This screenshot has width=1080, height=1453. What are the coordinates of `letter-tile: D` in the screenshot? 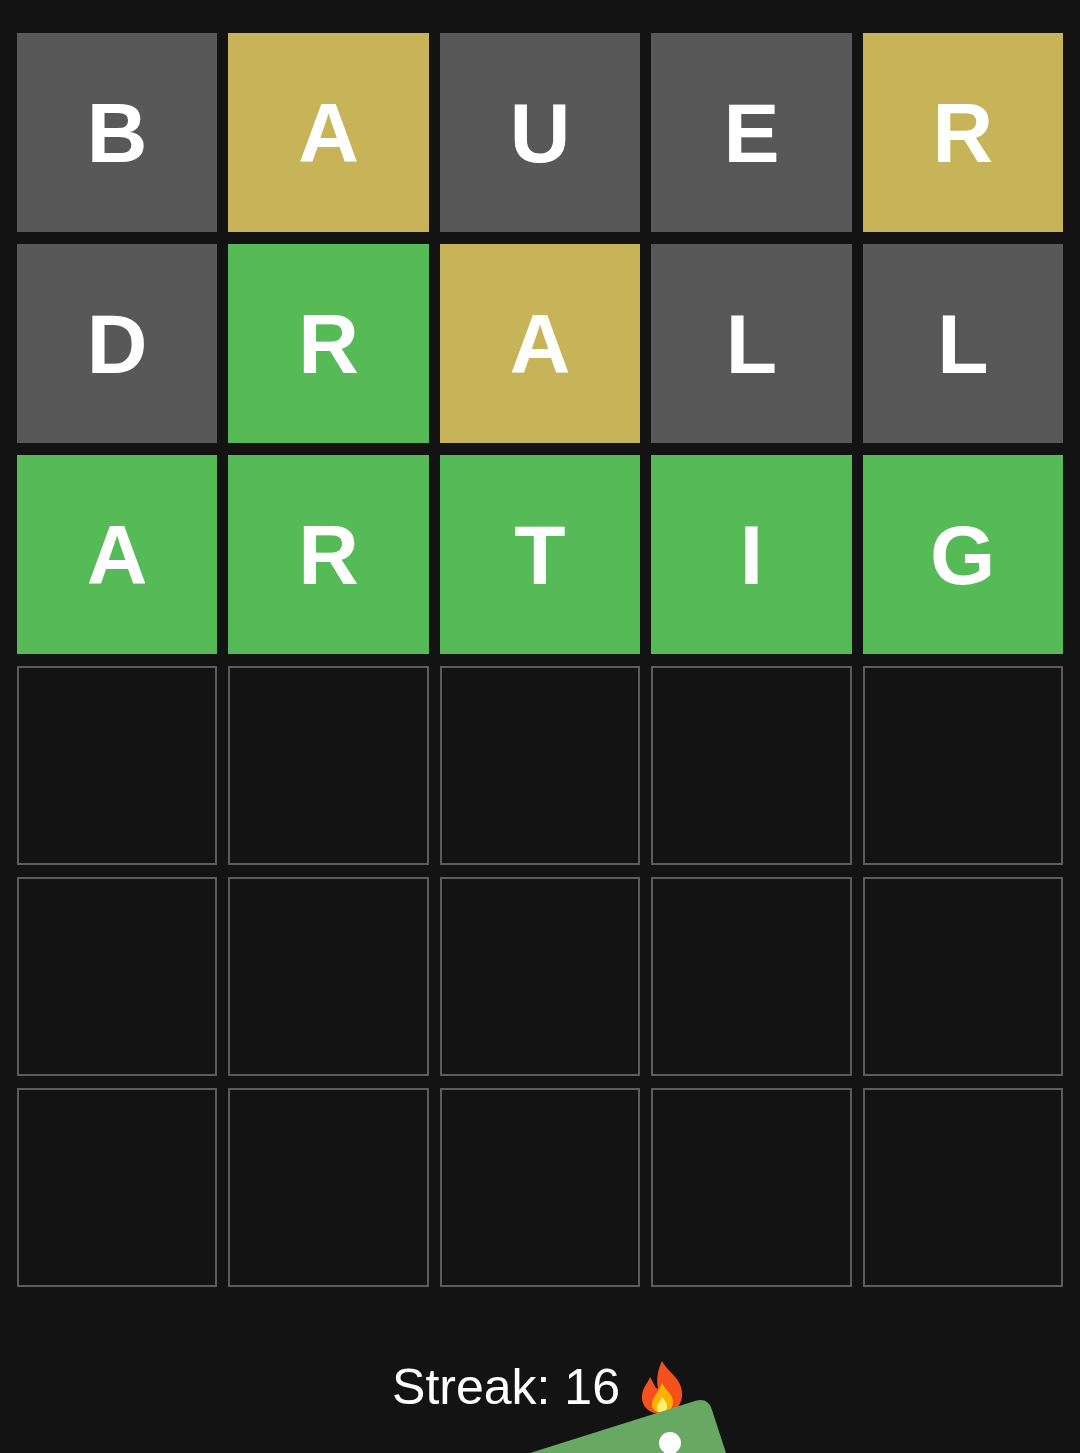 It's located at (117, 343).